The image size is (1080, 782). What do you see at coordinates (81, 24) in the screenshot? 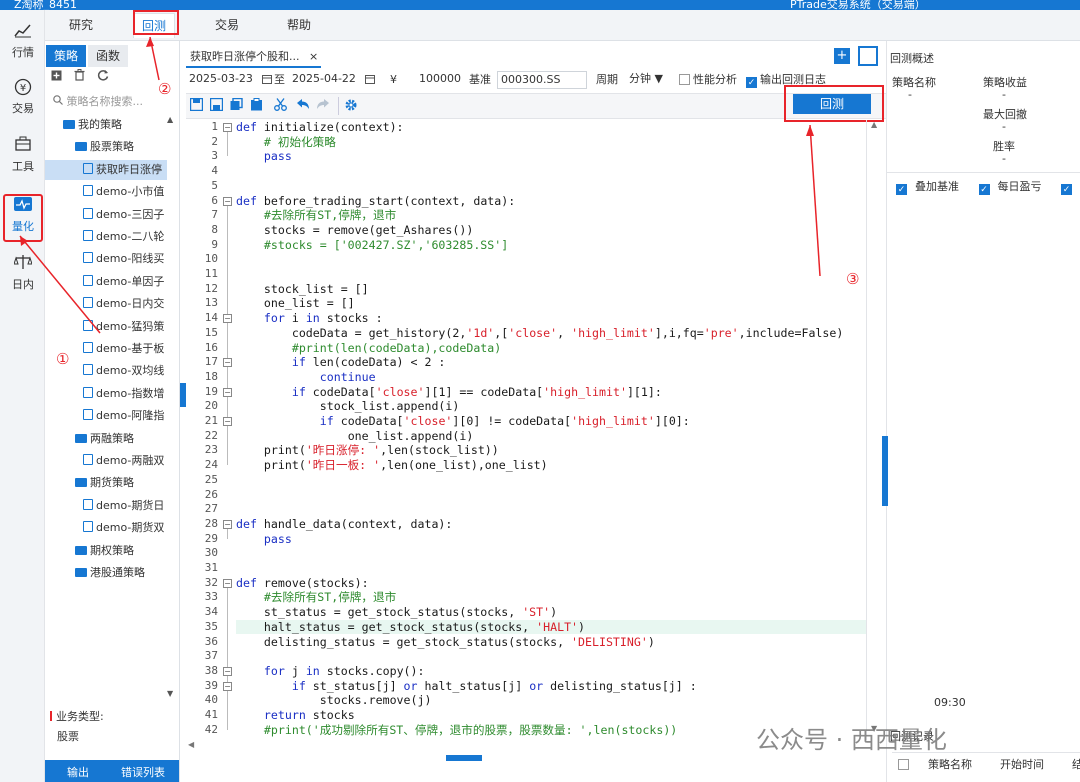
I see `tab-research: 研究` at bounding box center [81, 24].